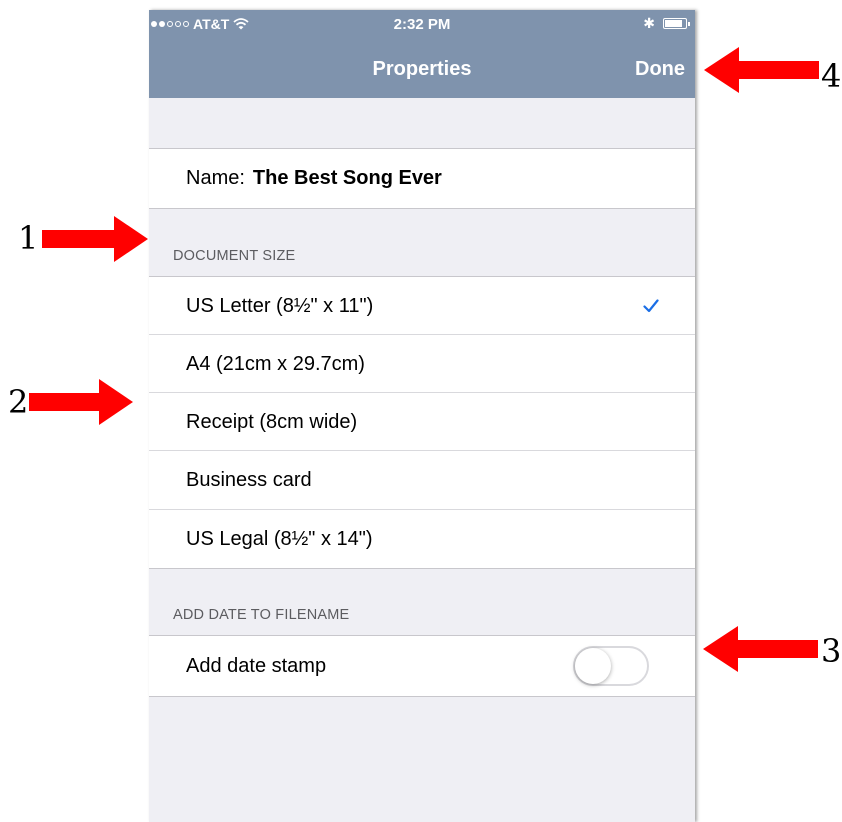 Image resolution: width=842 pixels, height=822 pixels. What do you see at coordinates (422, 54) in the screenshot?
I see `navigation-bar: AT&T 2:32 PM ✱ Properties Done` at bounding box center [422, 54].